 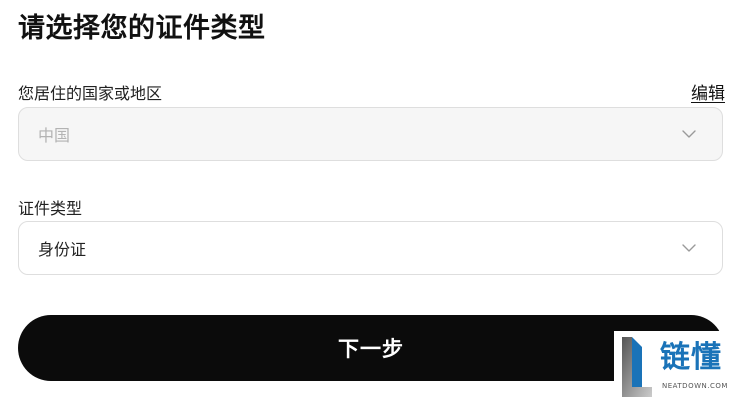 I want to click on id-type-select: 身份证, so click(x=370, y=248).